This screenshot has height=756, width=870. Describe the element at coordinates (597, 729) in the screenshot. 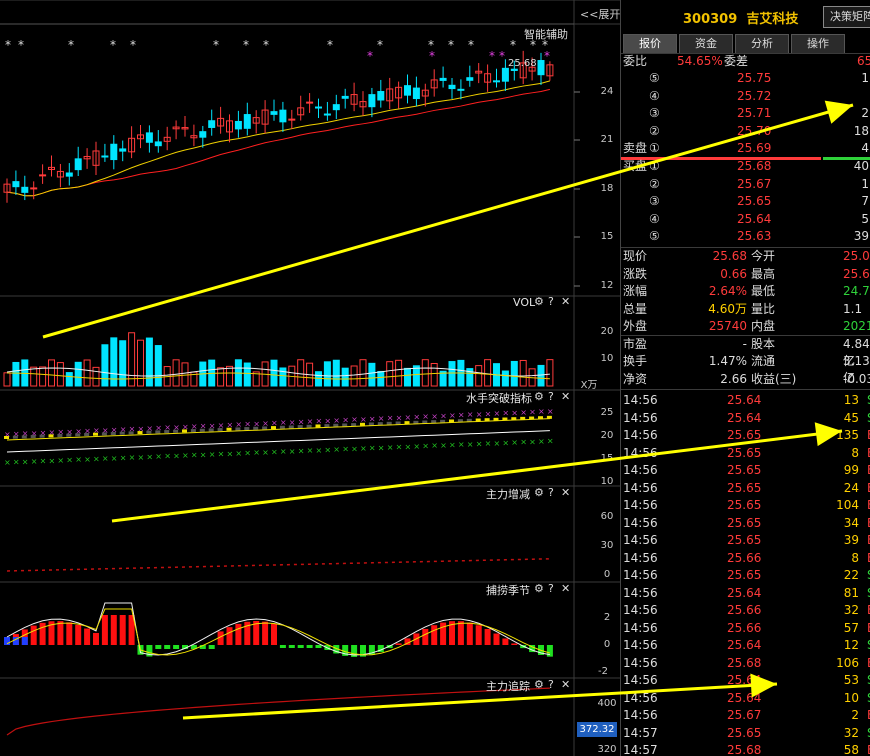

I see `current-value-flag: 372.32` at that location.